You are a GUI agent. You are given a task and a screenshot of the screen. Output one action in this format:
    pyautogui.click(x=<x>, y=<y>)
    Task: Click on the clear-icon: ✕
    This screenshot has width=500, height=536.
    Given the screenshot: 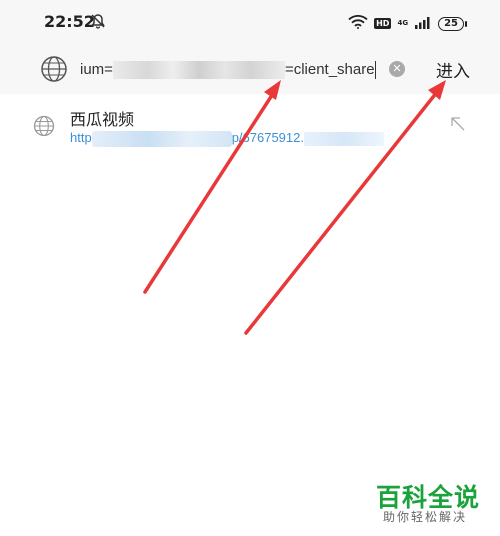 What is the action you would take?
    pyautogui.click(x=397, y=69)
    